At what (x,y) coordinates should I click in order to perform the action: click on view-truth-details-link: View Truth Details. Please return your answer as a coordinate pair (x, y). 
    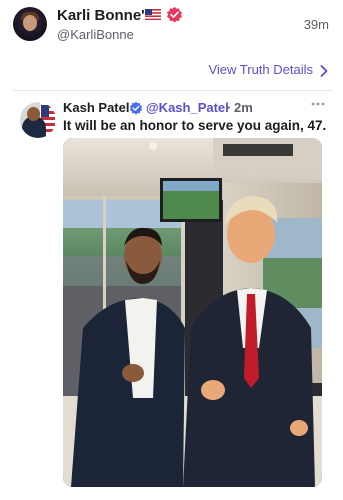
    Looking at the image, I should click on (260, 69).